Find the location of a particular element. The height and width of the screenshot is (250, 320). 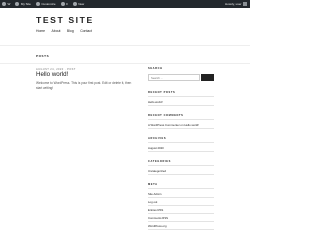

widget-title-search: SEARCH is located at coordinates (155, 68).